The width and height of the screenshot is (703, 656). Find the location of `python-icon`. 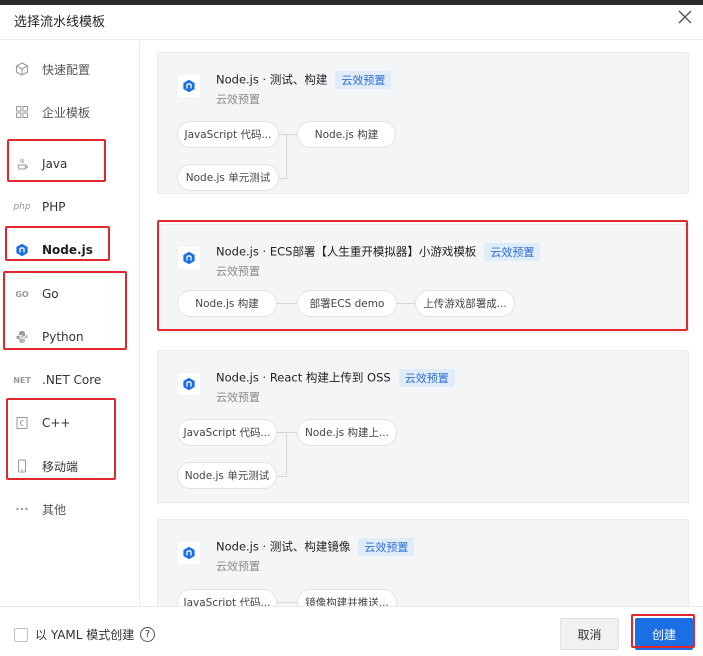

python-icon is located at coordinates (22, 337).